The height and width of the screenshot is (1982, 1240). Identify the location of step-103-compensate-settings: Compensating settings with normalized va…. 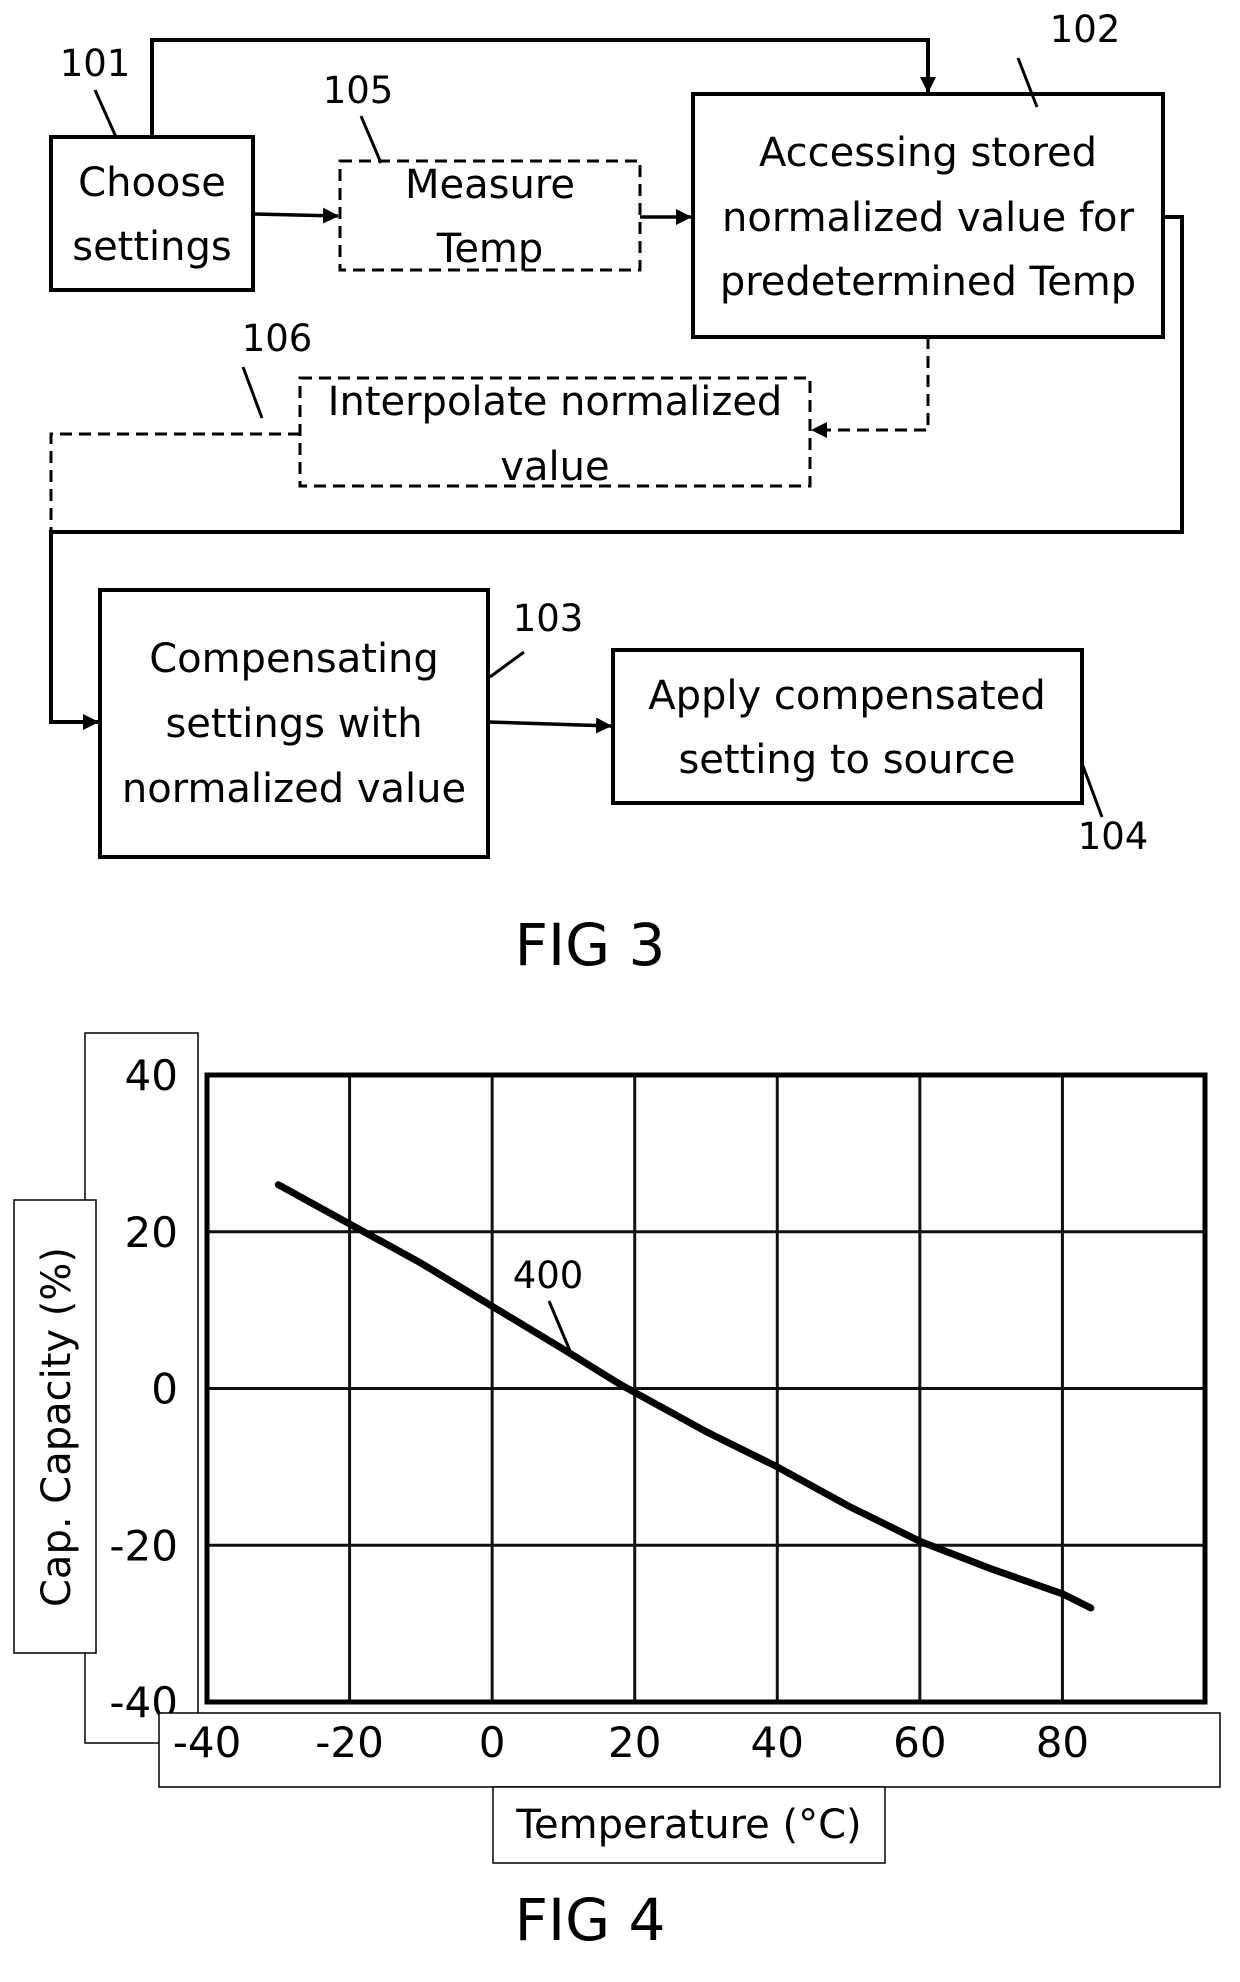
(294, 723).